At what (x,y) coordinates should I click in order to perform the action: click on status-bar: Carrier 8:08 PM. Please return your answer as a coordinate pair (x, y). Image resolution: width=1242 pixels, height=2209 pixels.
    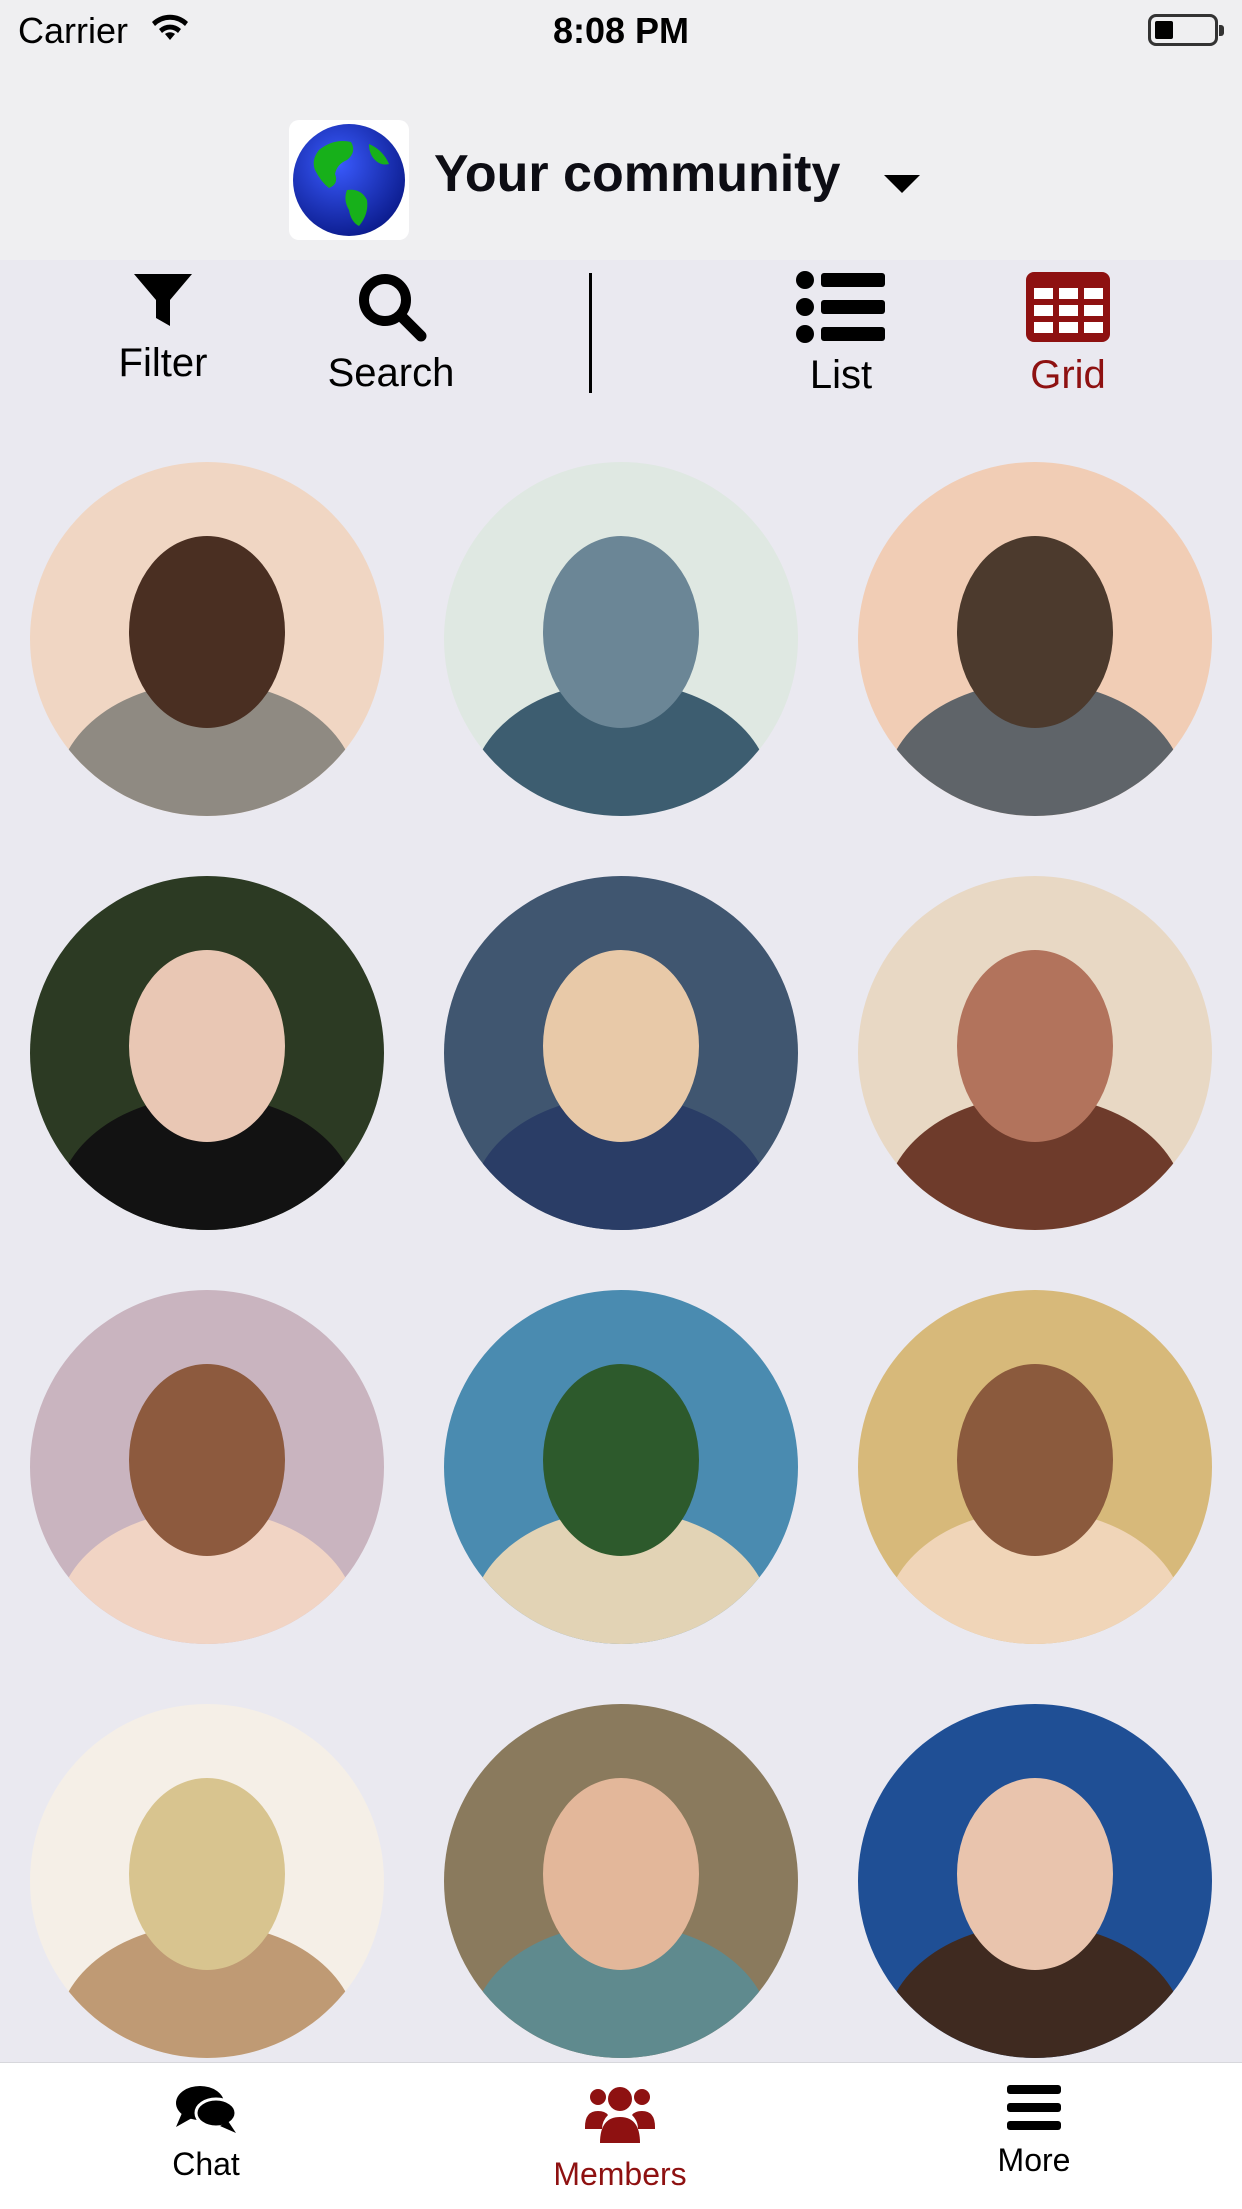
    Looking at the image, I should click on (621, 30).